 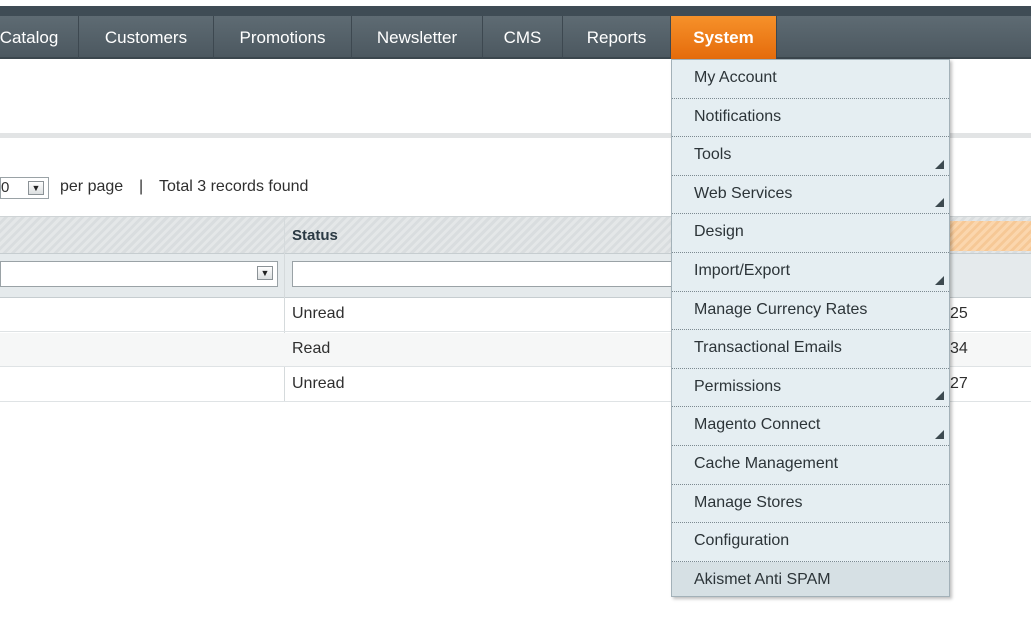 What do you see at coordinates (810, 388) in the screenshot?
I see `menu-item-permissions: Permissions` at bounding box center [810, 388].